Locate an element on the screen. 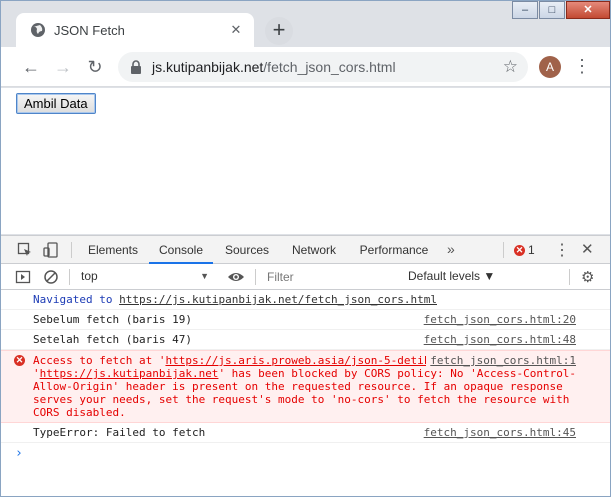 Image resolution: width=611 pixels, height=497 pixels. url-path: /fetch_json_cors.html is located at coordinates (329, 67).